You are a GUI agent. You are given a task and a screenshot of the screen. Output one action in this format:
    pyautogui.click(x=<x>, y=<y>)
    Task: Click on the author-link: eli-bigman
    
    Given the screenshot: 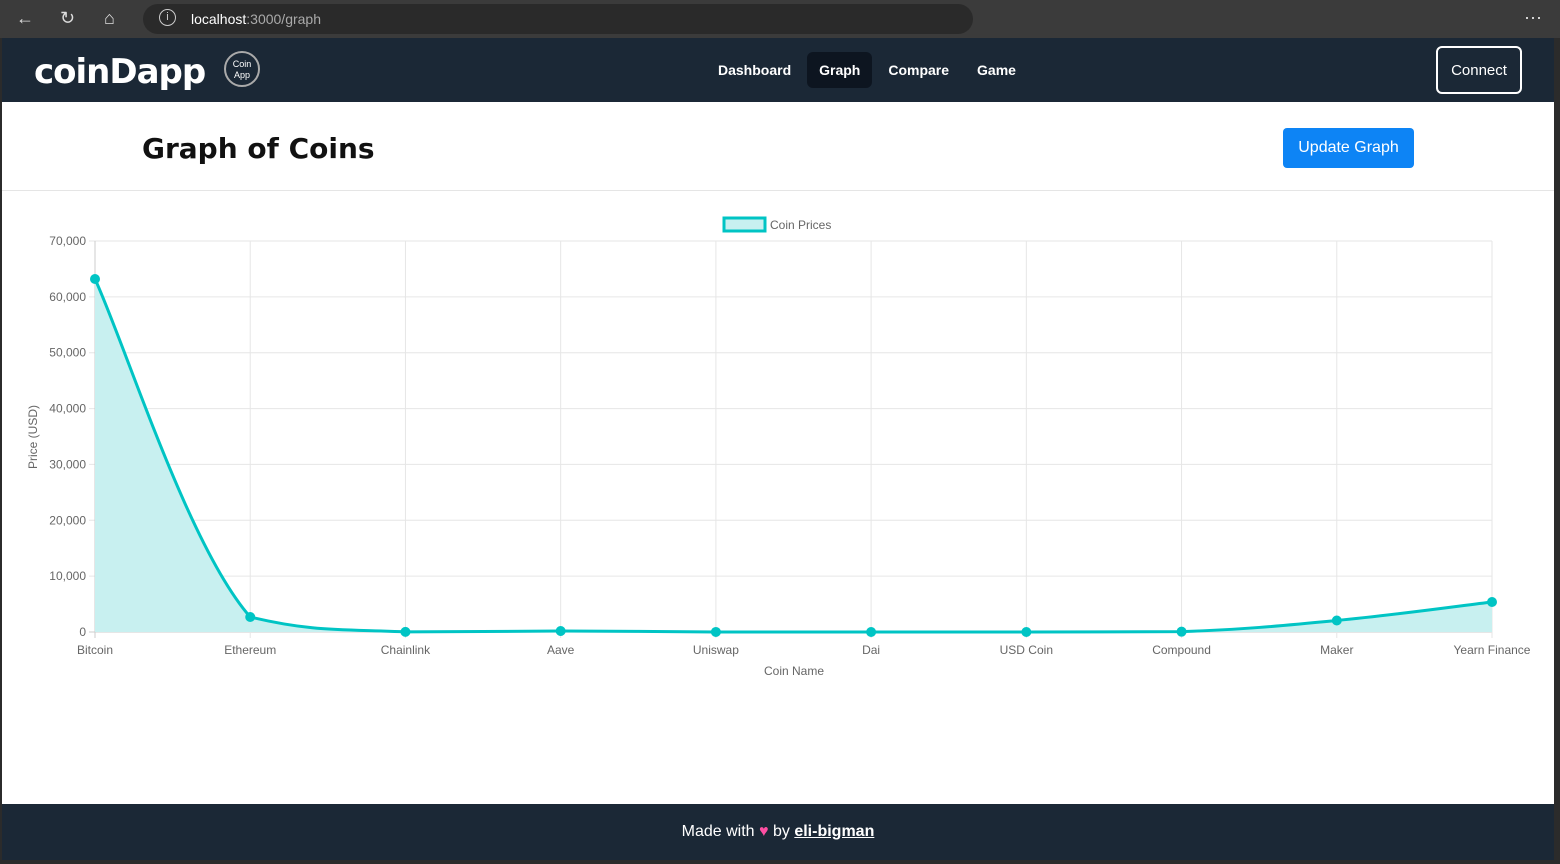 What is the action you would take?
    pyautogui.click(x=834, y=831)
    